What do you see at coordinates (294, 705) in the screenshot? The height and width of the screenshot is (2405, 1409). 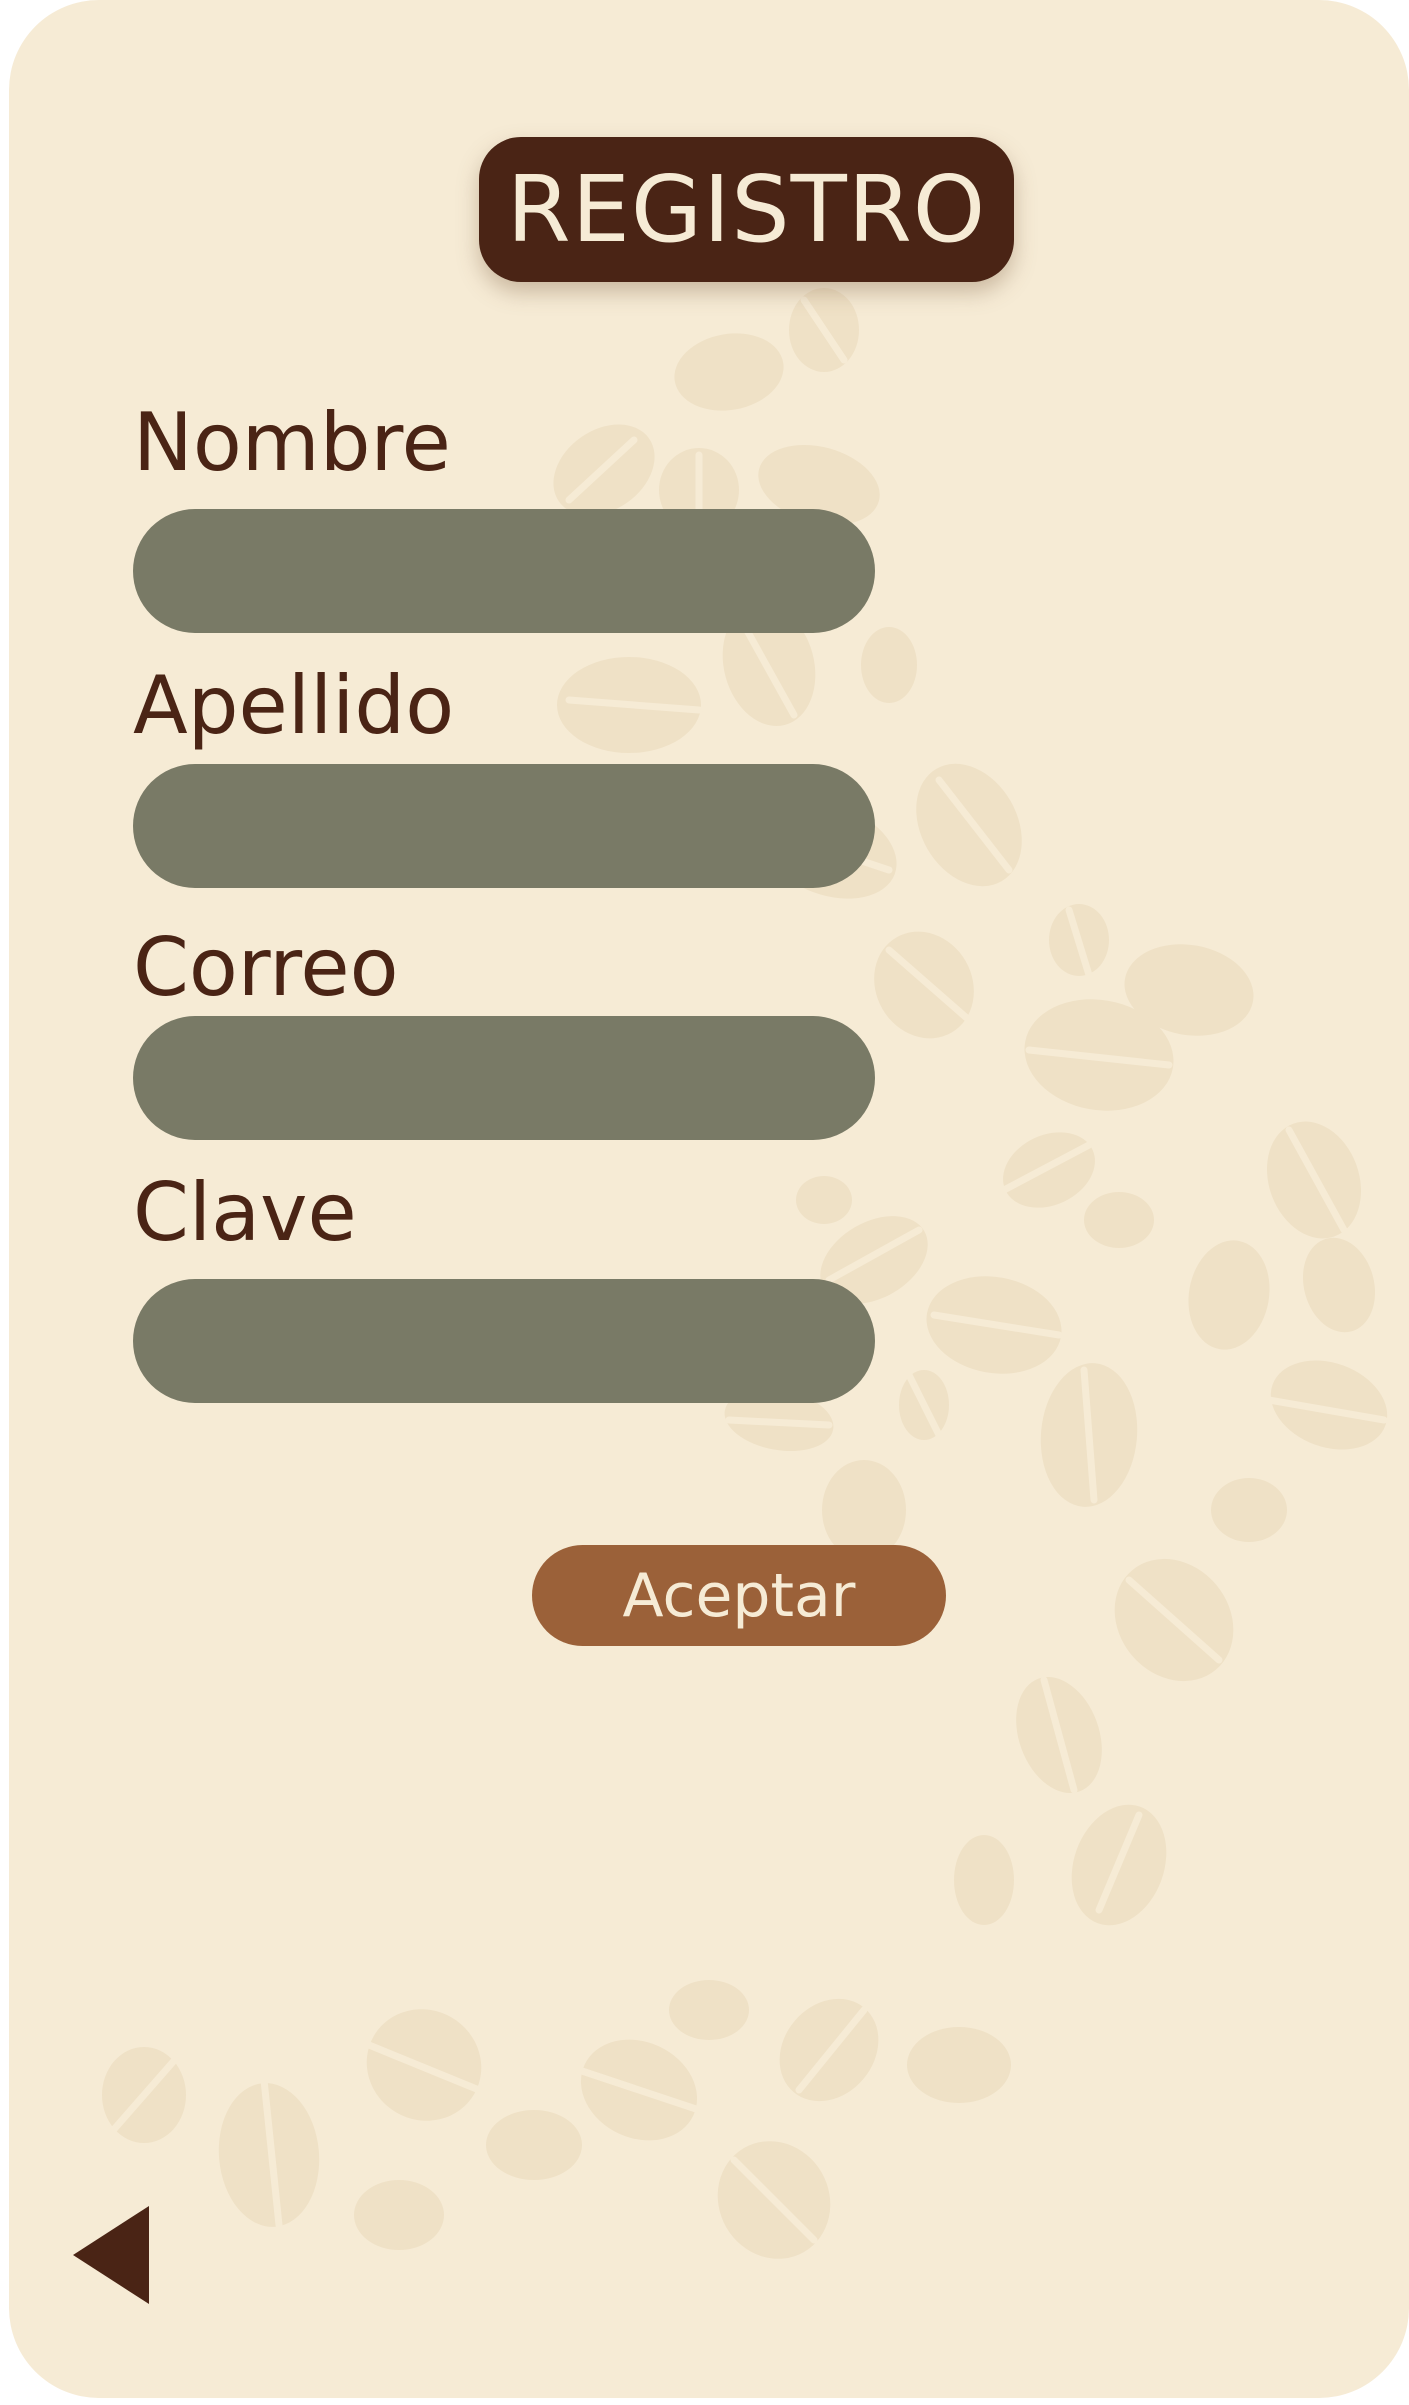 I see `apellido-label: Apellido` at bounding box center [294, 705].